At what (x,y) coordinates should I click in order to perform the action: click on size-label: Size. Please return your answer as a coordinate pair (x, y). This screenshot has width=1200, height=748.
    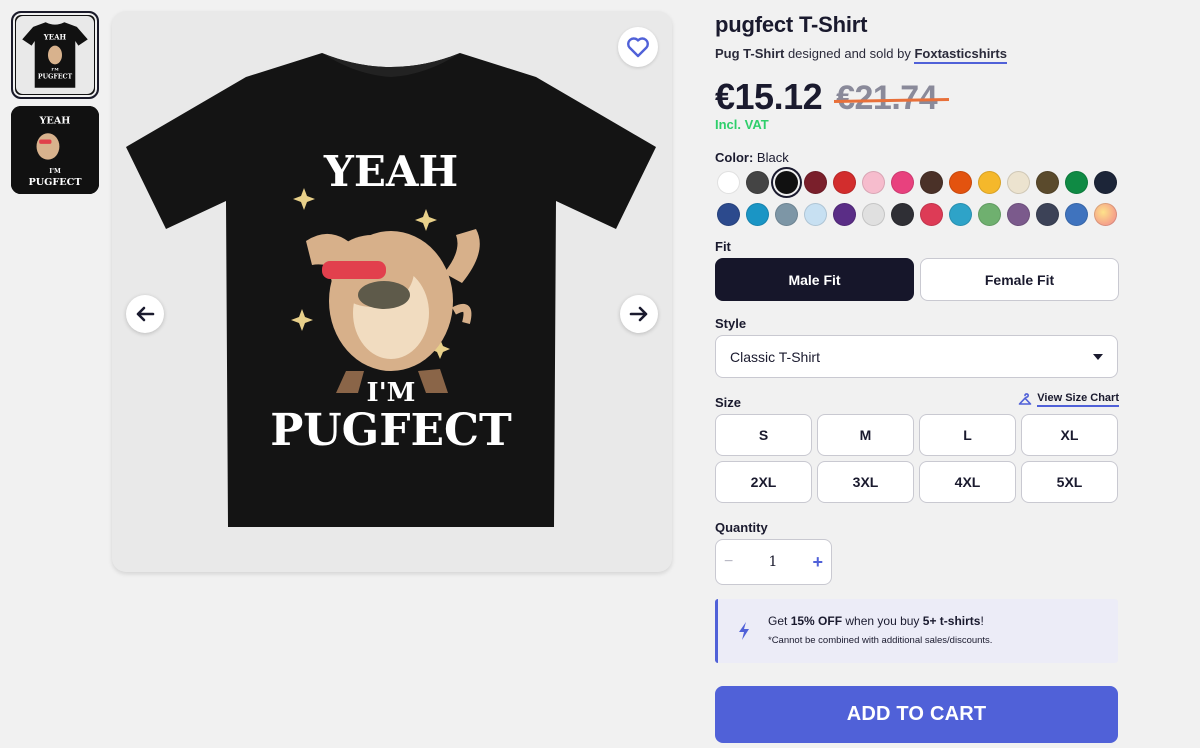
    Looking at the image, I should click on (728, 402).